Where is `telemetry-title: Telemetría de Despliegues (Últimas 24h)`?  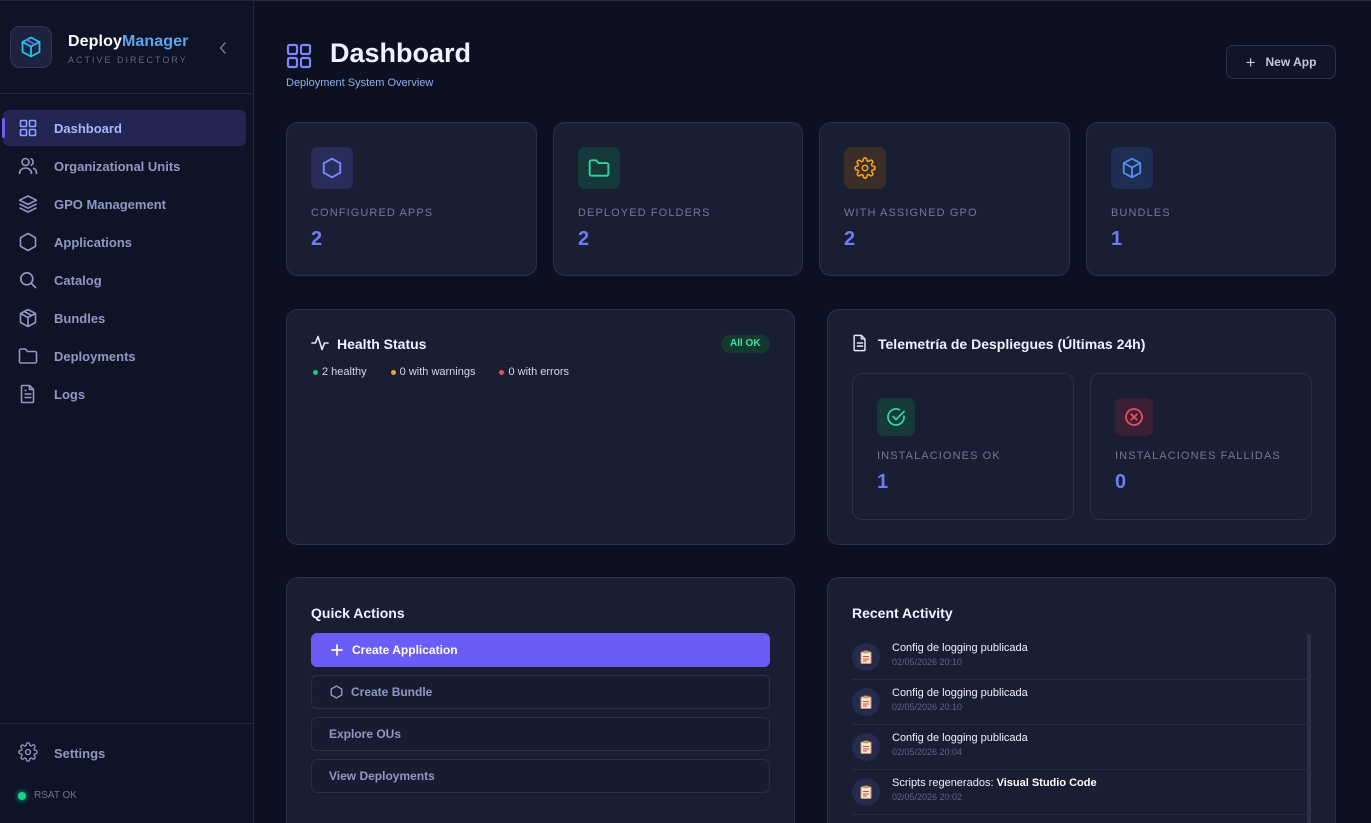 telemetry-title: Telemetría de Despliegues (Últimas 24h) is located at coordinates (1012, 344).